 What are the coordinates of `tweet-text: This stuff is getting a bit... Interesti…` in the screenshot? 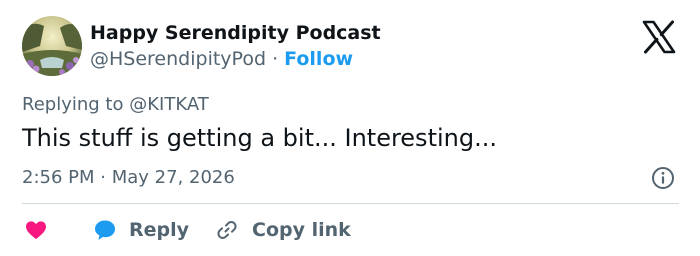 It's located at (259, 138).